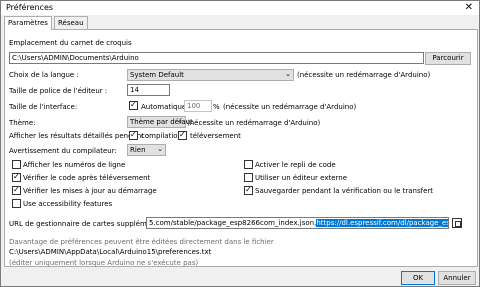  I want to click on check-updates-checkbox, so click(16, 190).